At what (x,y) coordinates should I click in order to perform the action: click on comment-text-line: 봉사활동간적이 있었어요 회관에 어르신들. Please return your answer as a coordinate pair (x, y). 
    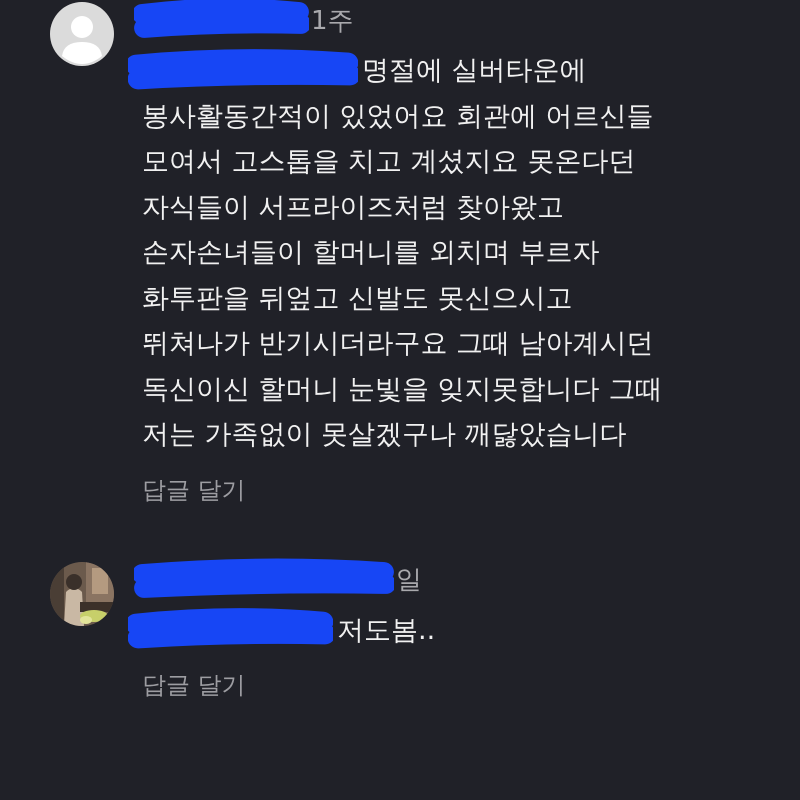
    Looking at the image, I should click on (398, 117).